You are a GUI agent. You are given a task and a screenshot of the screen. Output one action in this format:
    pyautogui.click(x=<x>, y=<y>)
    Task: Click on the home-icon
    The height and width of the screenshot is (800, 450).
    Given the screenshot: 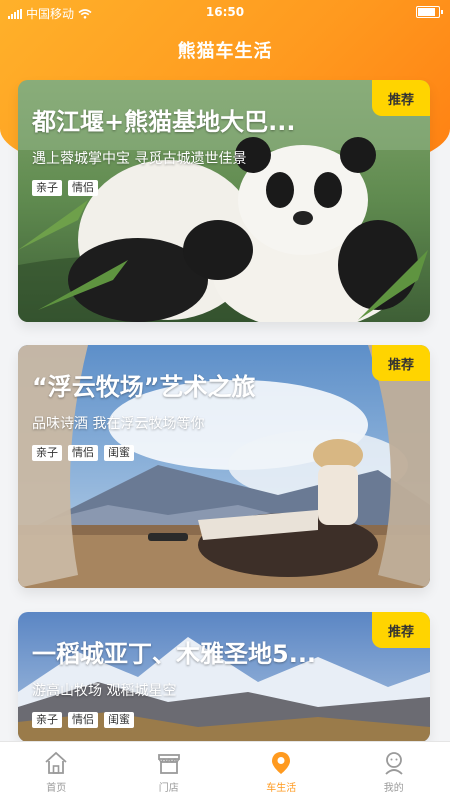 What is the action you would take?
    pyautogui.click(x=56, y=762)
    